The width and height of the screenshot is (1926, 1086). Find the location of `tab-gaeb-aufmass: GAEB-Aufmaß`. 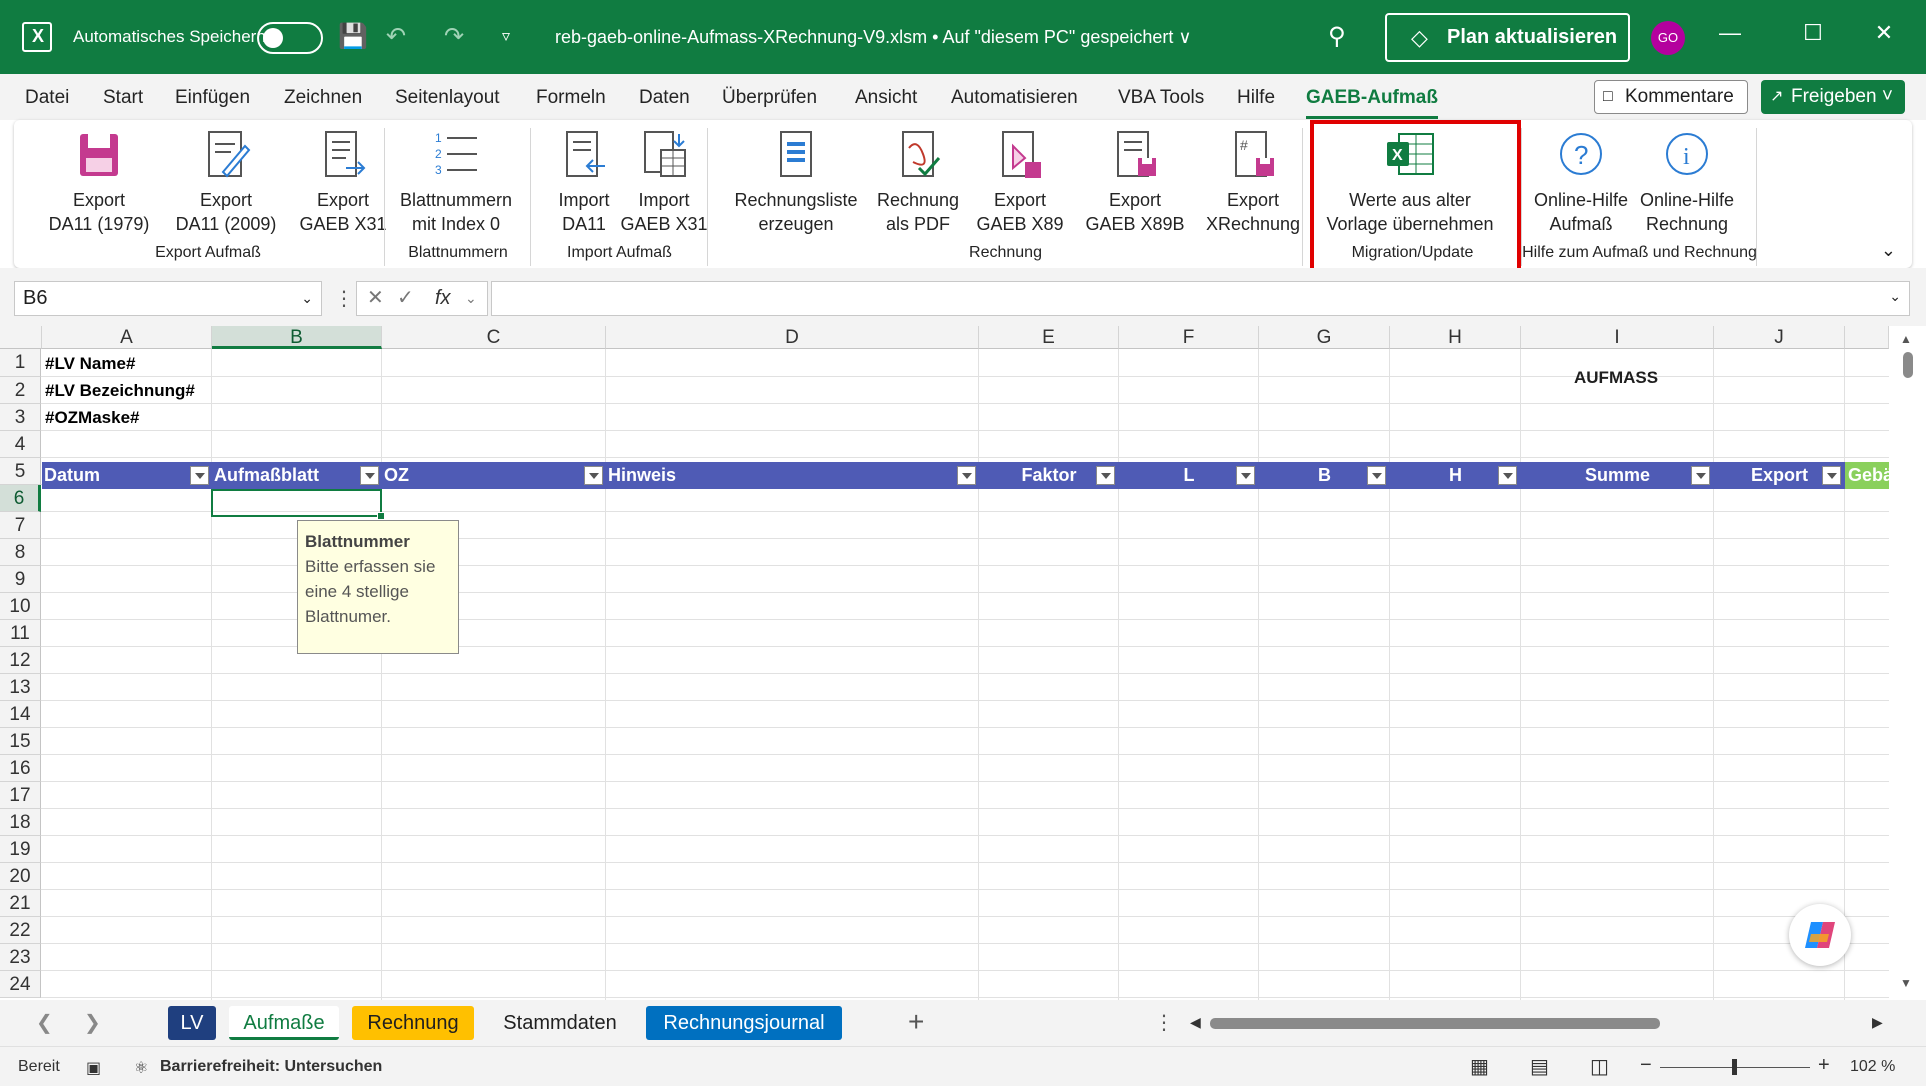

tab-gaeb-aufmass: GAEB-Aufmaß is located at coordinates (1372, 103).